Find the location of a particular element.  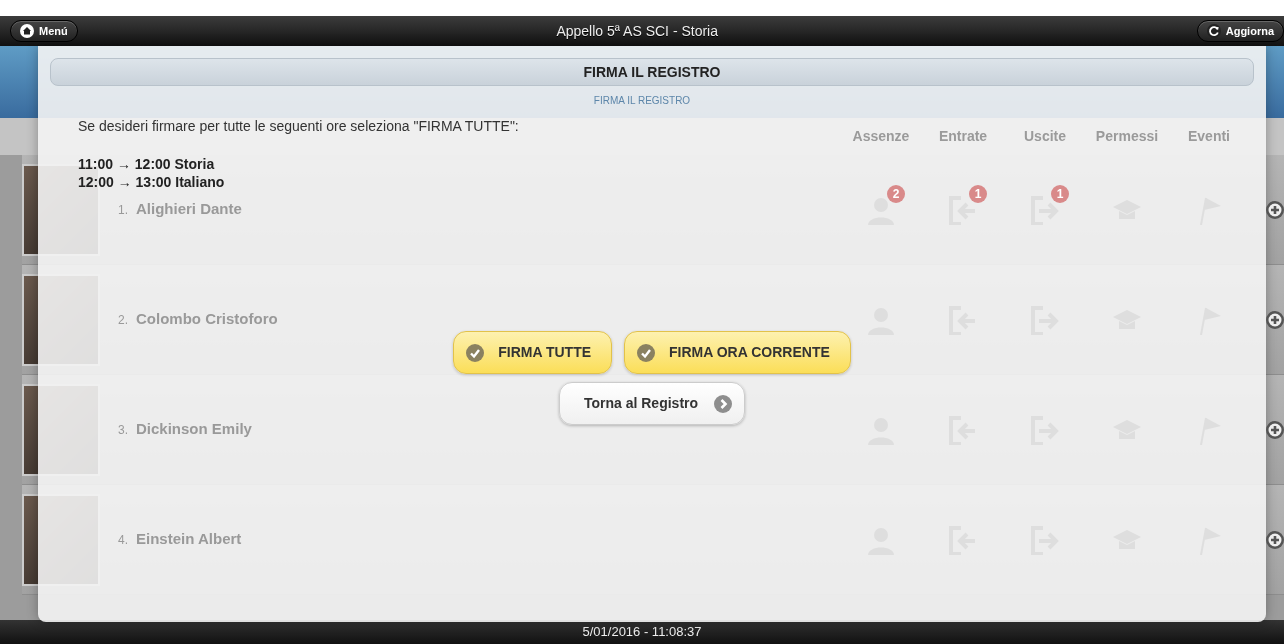

page-title: Appello 5ª AS SCI - Storia is located at coordinates (637, 31).